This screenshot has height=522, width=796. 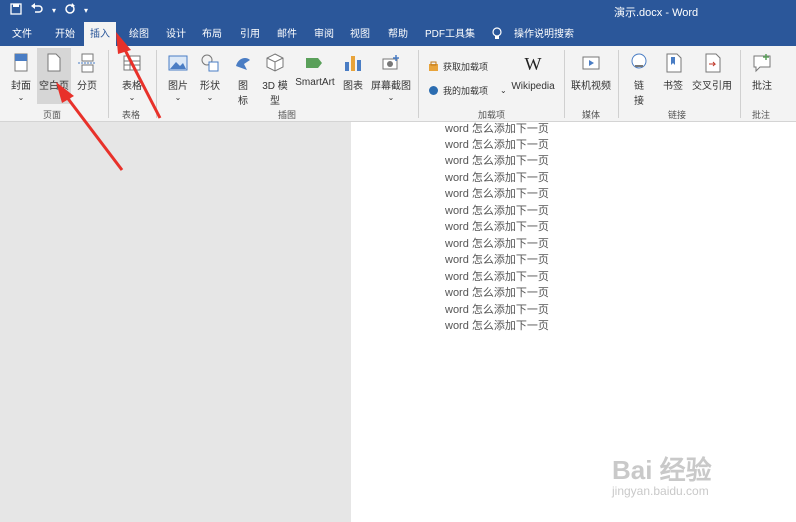 What do you see at coordinates (90, 126) in the screenshot?
I see `arrow-to-blank-page` at bounding box center [90, 126].